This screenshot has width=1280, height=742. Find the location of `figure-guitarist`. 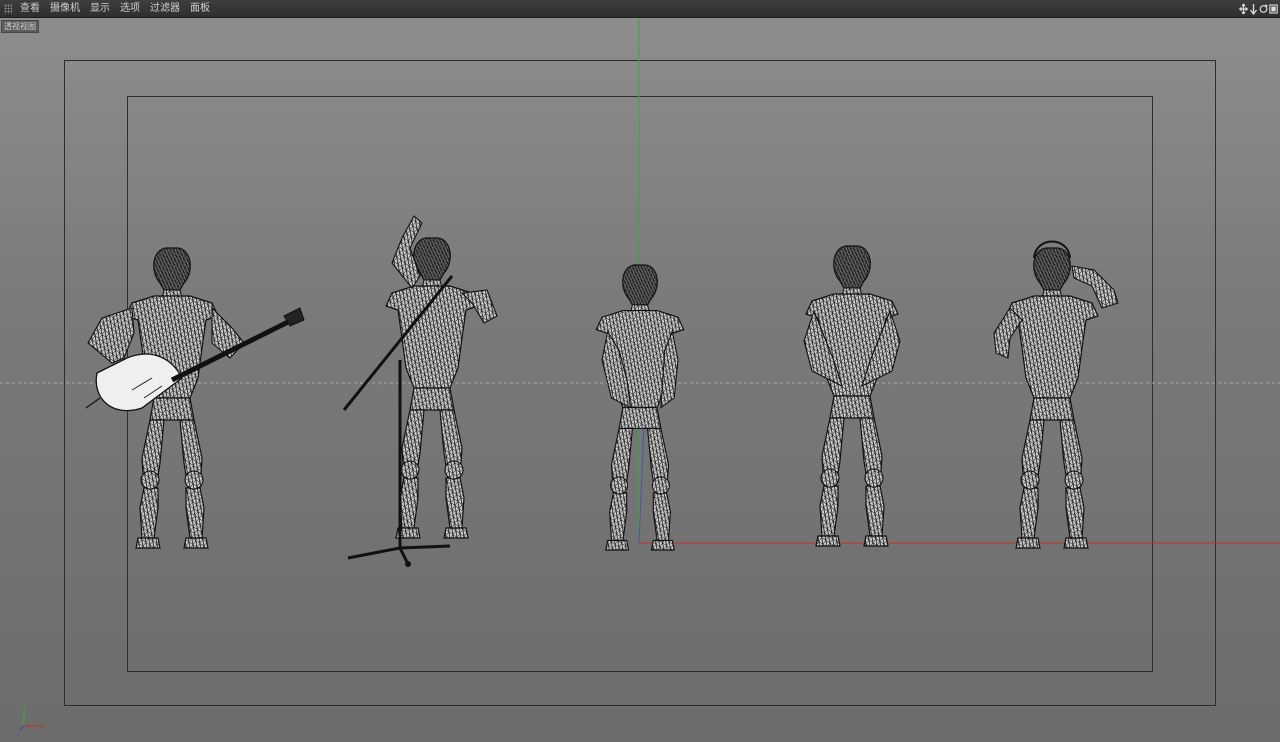

figure-guitarist is located at coordinates (195, 398).